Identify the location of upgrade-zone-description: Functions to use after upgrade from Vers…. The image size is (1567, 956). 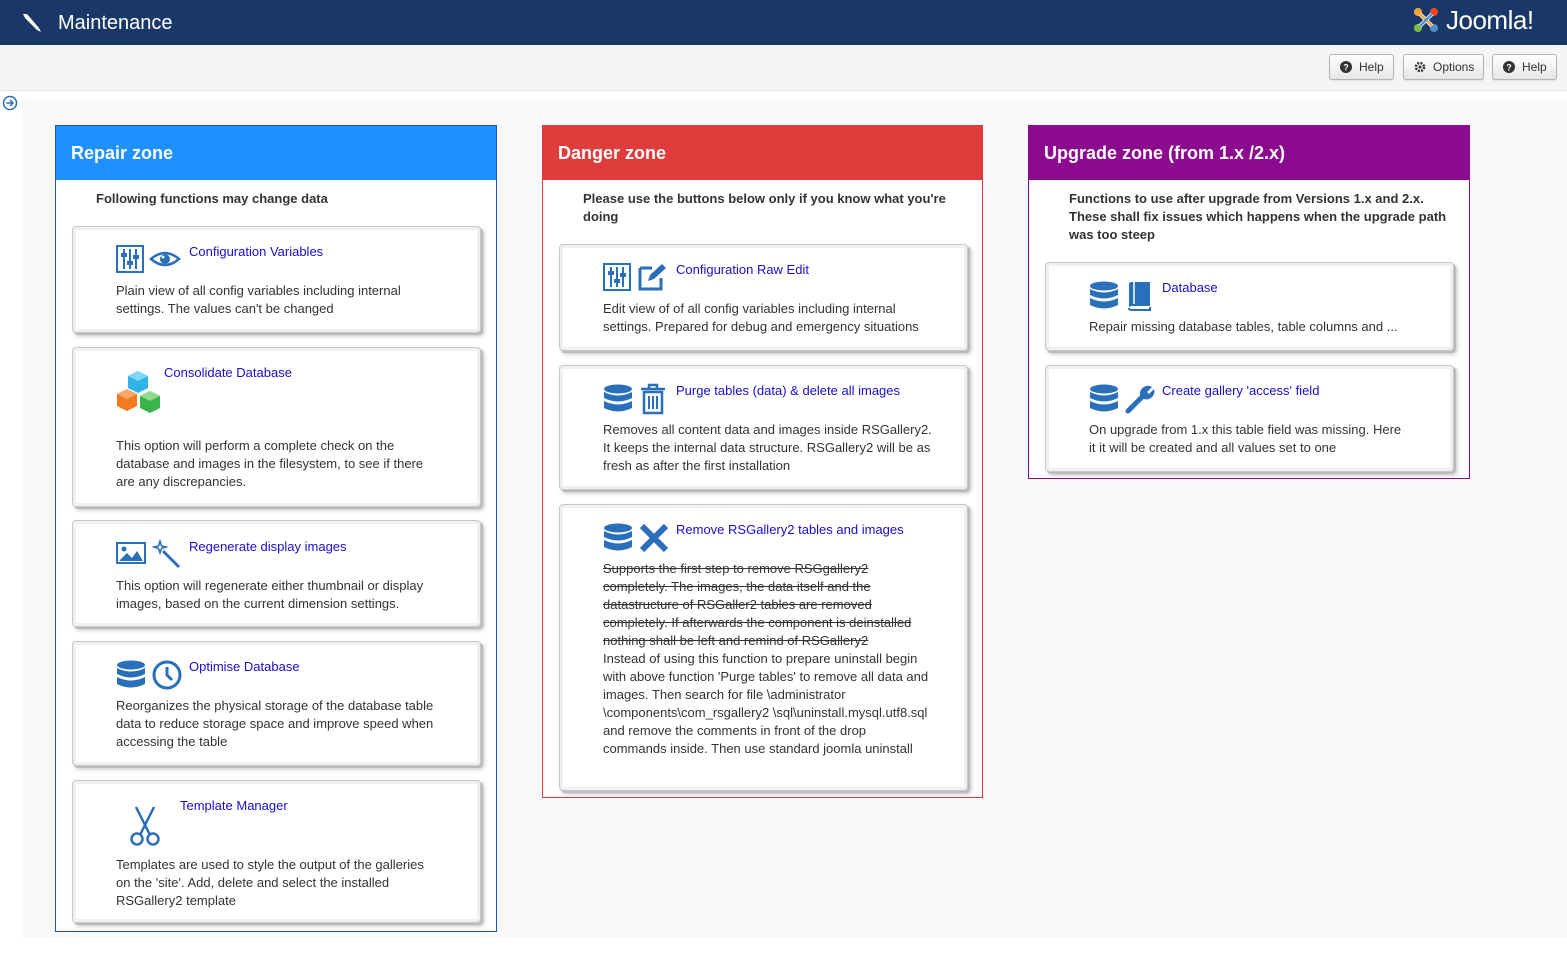
(1258, 216).